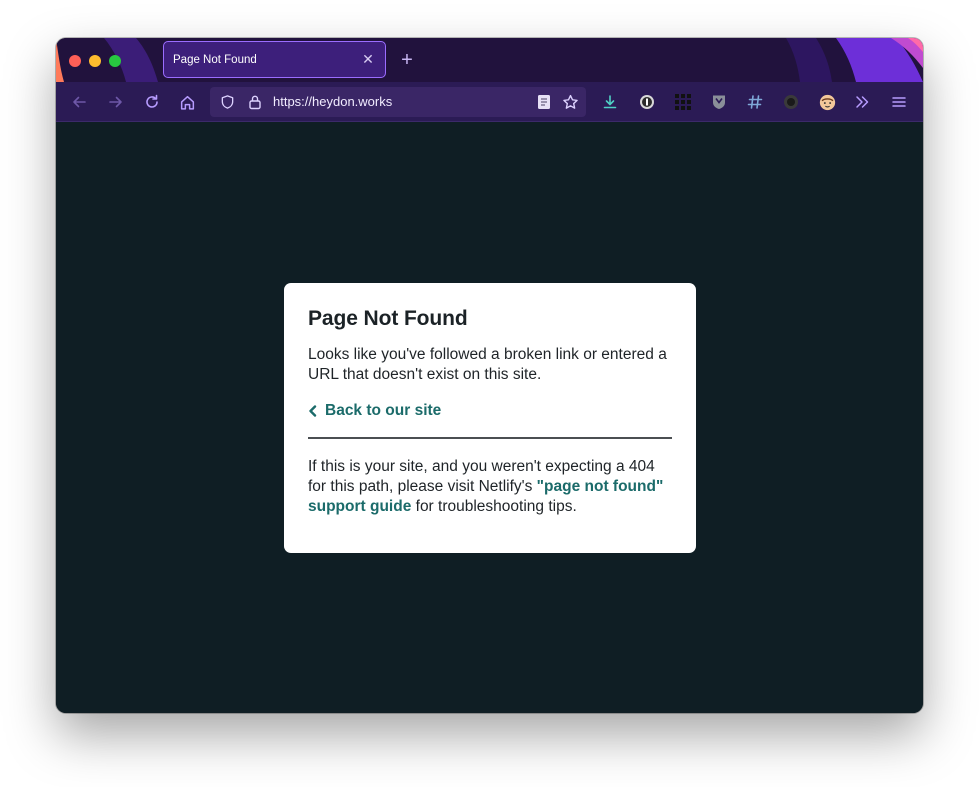 The height and width of the screenshot is (787, 979). I want to click on new-tab-button: +, so click(407, 60).